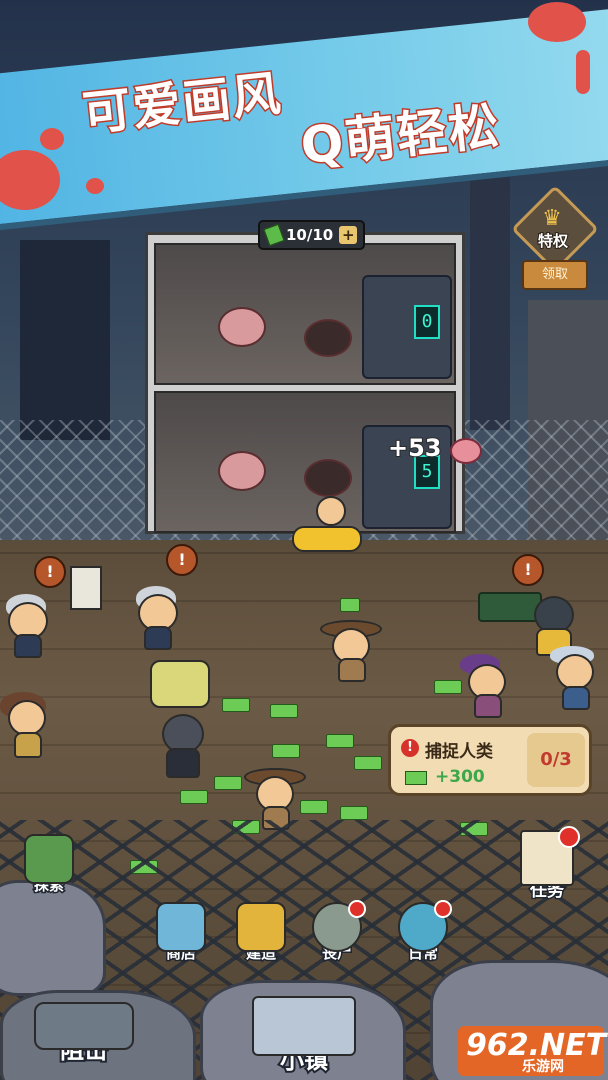 The width and height of the screenshot is (608, 1080). I want to click on explore-button: 探索, so click(49, 865).